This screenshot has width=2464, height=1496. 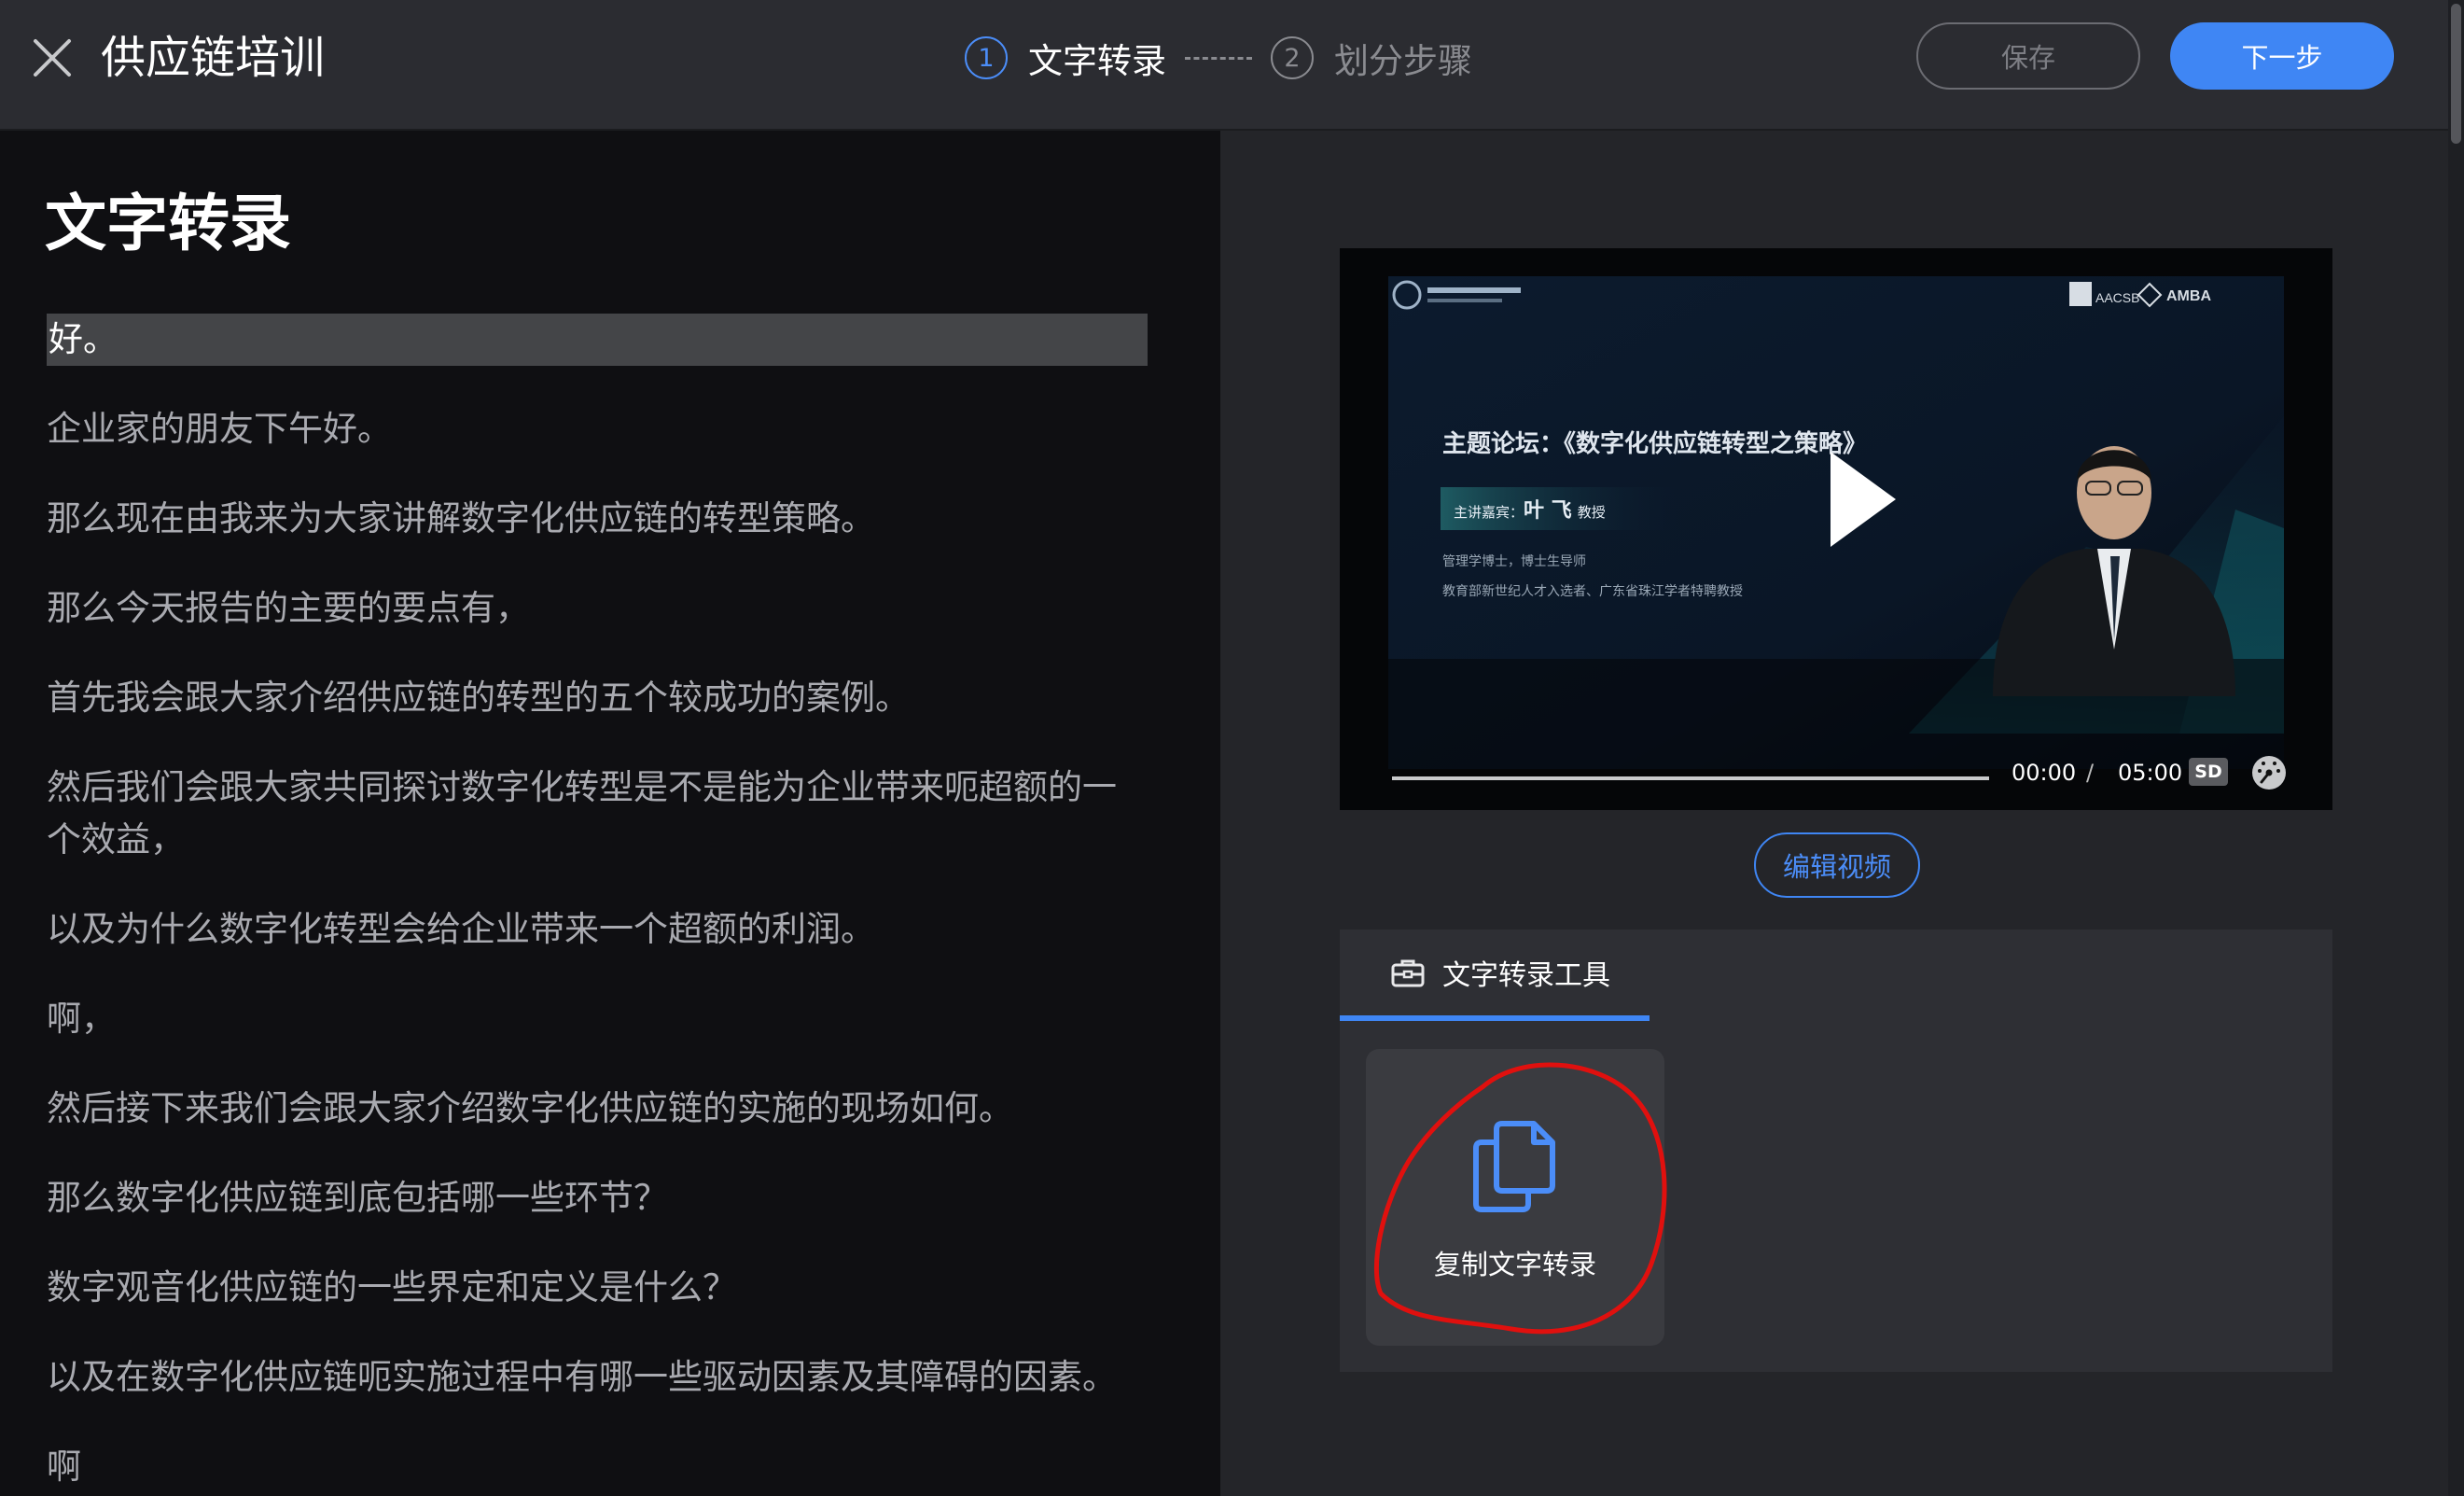 I want to click on transcript-line: 数字观音化供应链的一些界定和定义是什么？, so click(x=597, y=1288).